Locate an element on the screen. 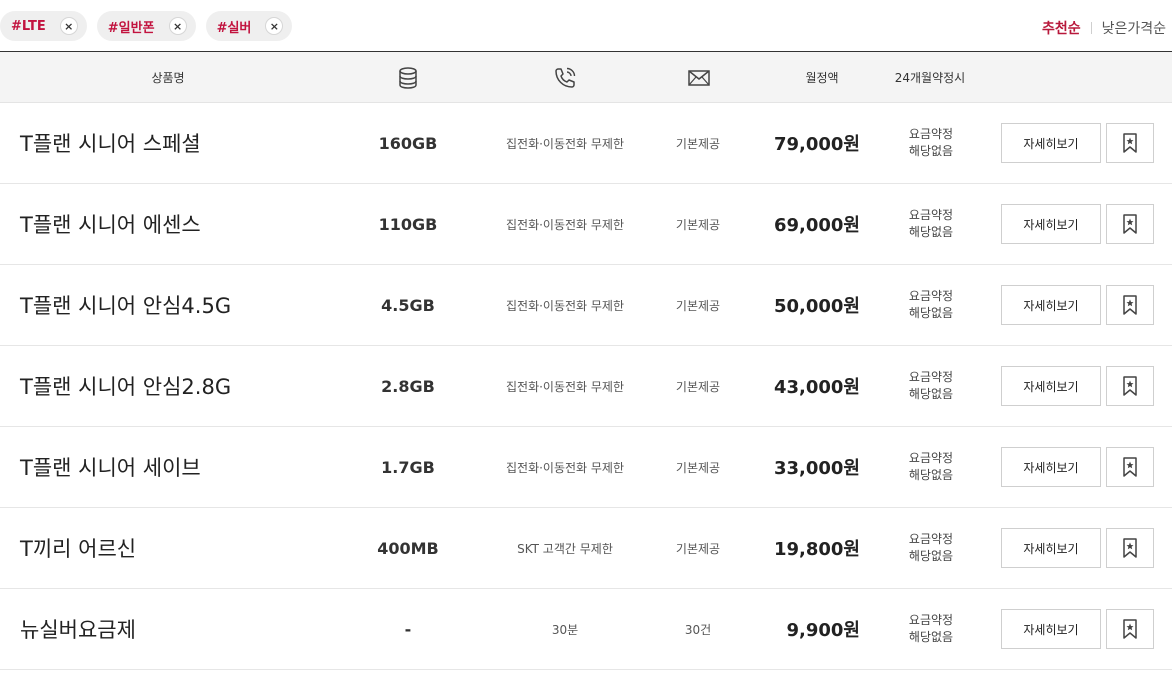 This screenshot has height=686, width=1172. plan-price: 33,000원 is located at coordinates (816, 468).